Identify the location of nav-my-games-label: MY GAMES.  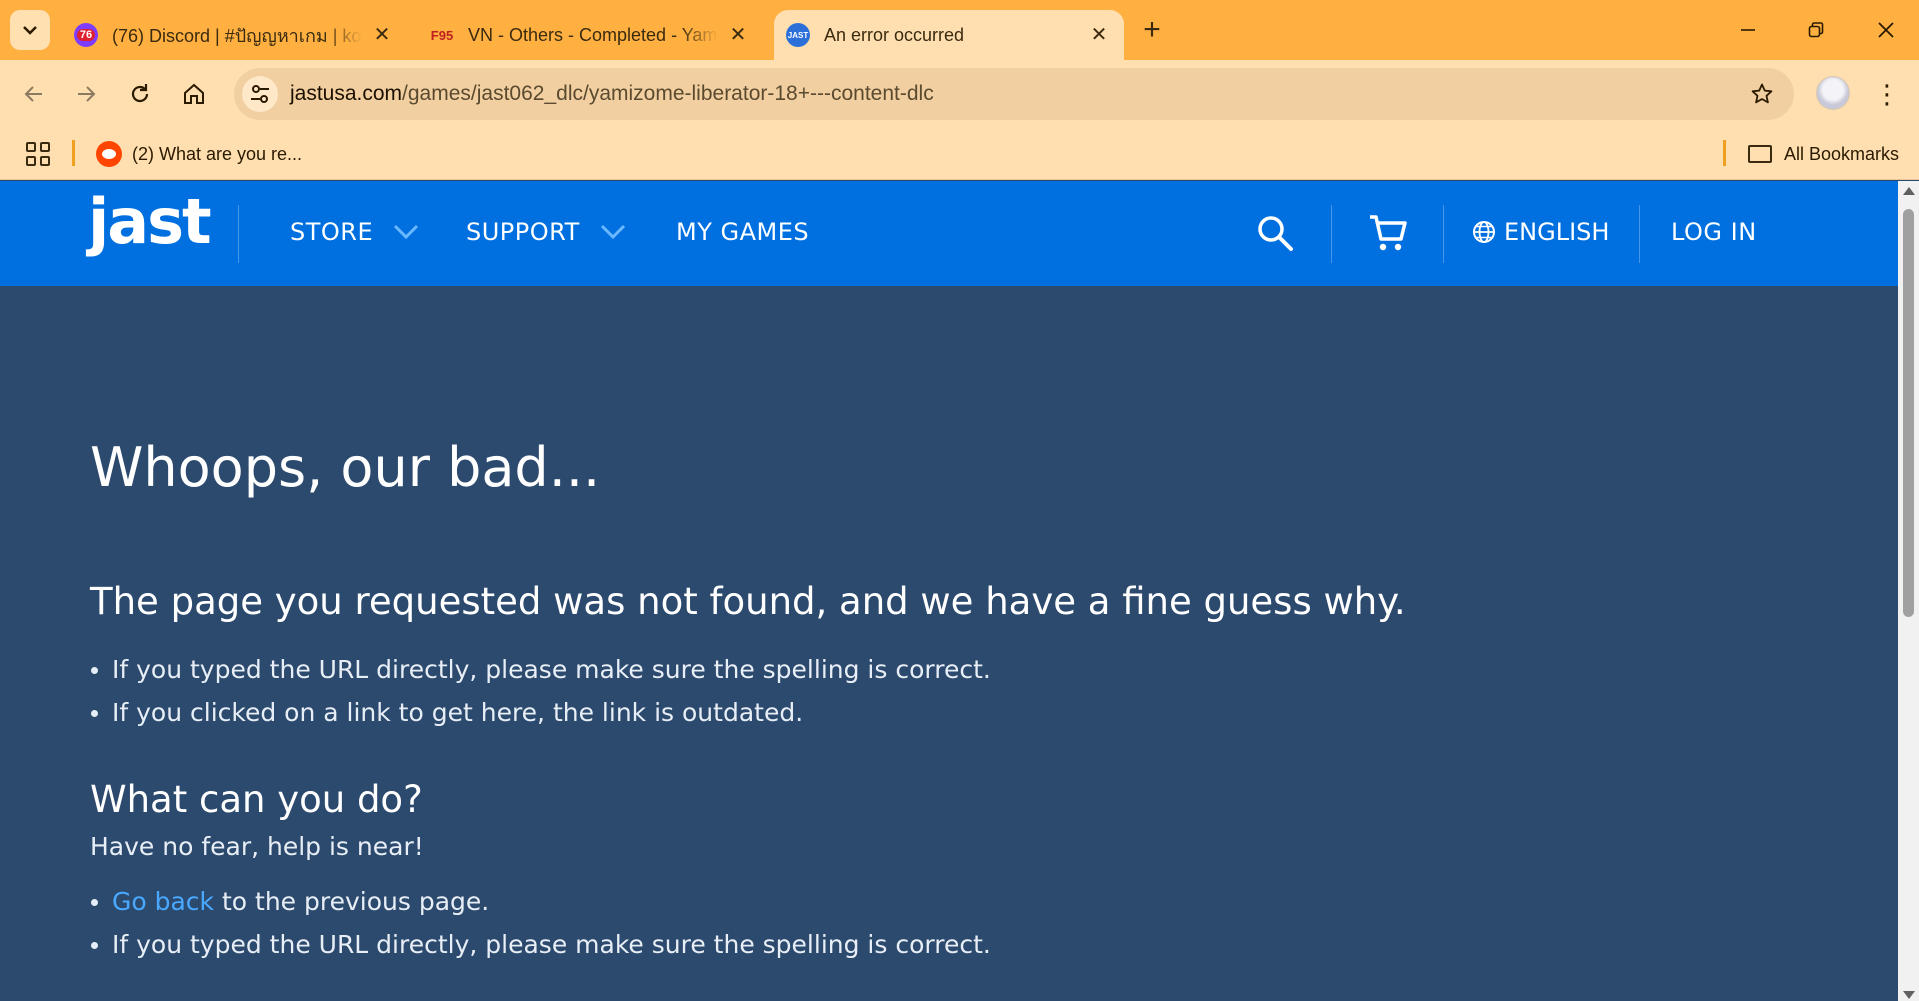
(743, 232).